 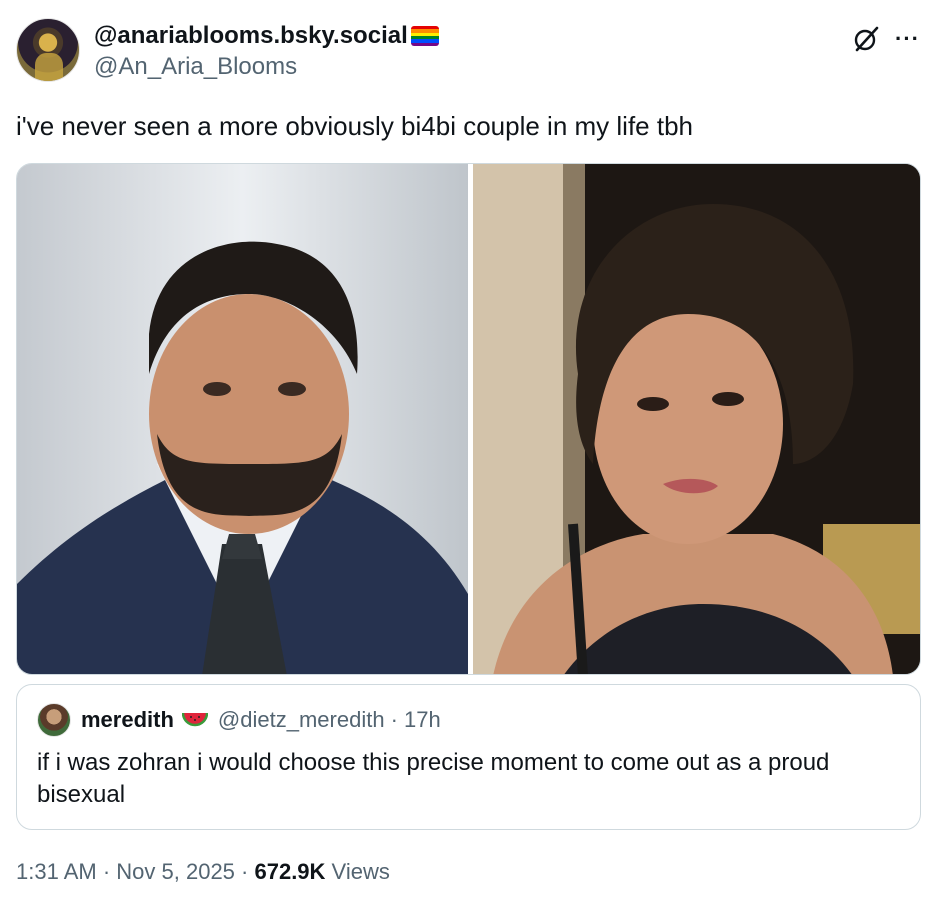 I want to click on quoted-tweet-header: meredith @dietz_meredith · 17h, so click(x=239, y=720).